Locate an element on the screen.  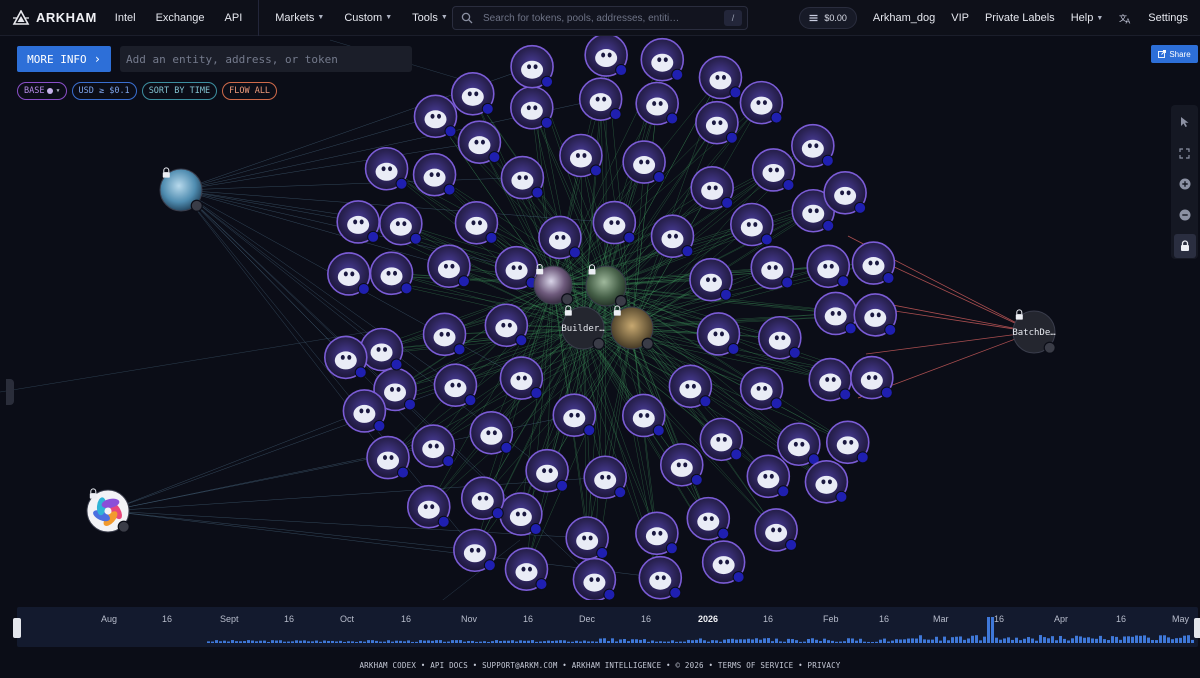
footer-support-link: SUPPORT@ARKM.COM is located at coordinates (519, 665).